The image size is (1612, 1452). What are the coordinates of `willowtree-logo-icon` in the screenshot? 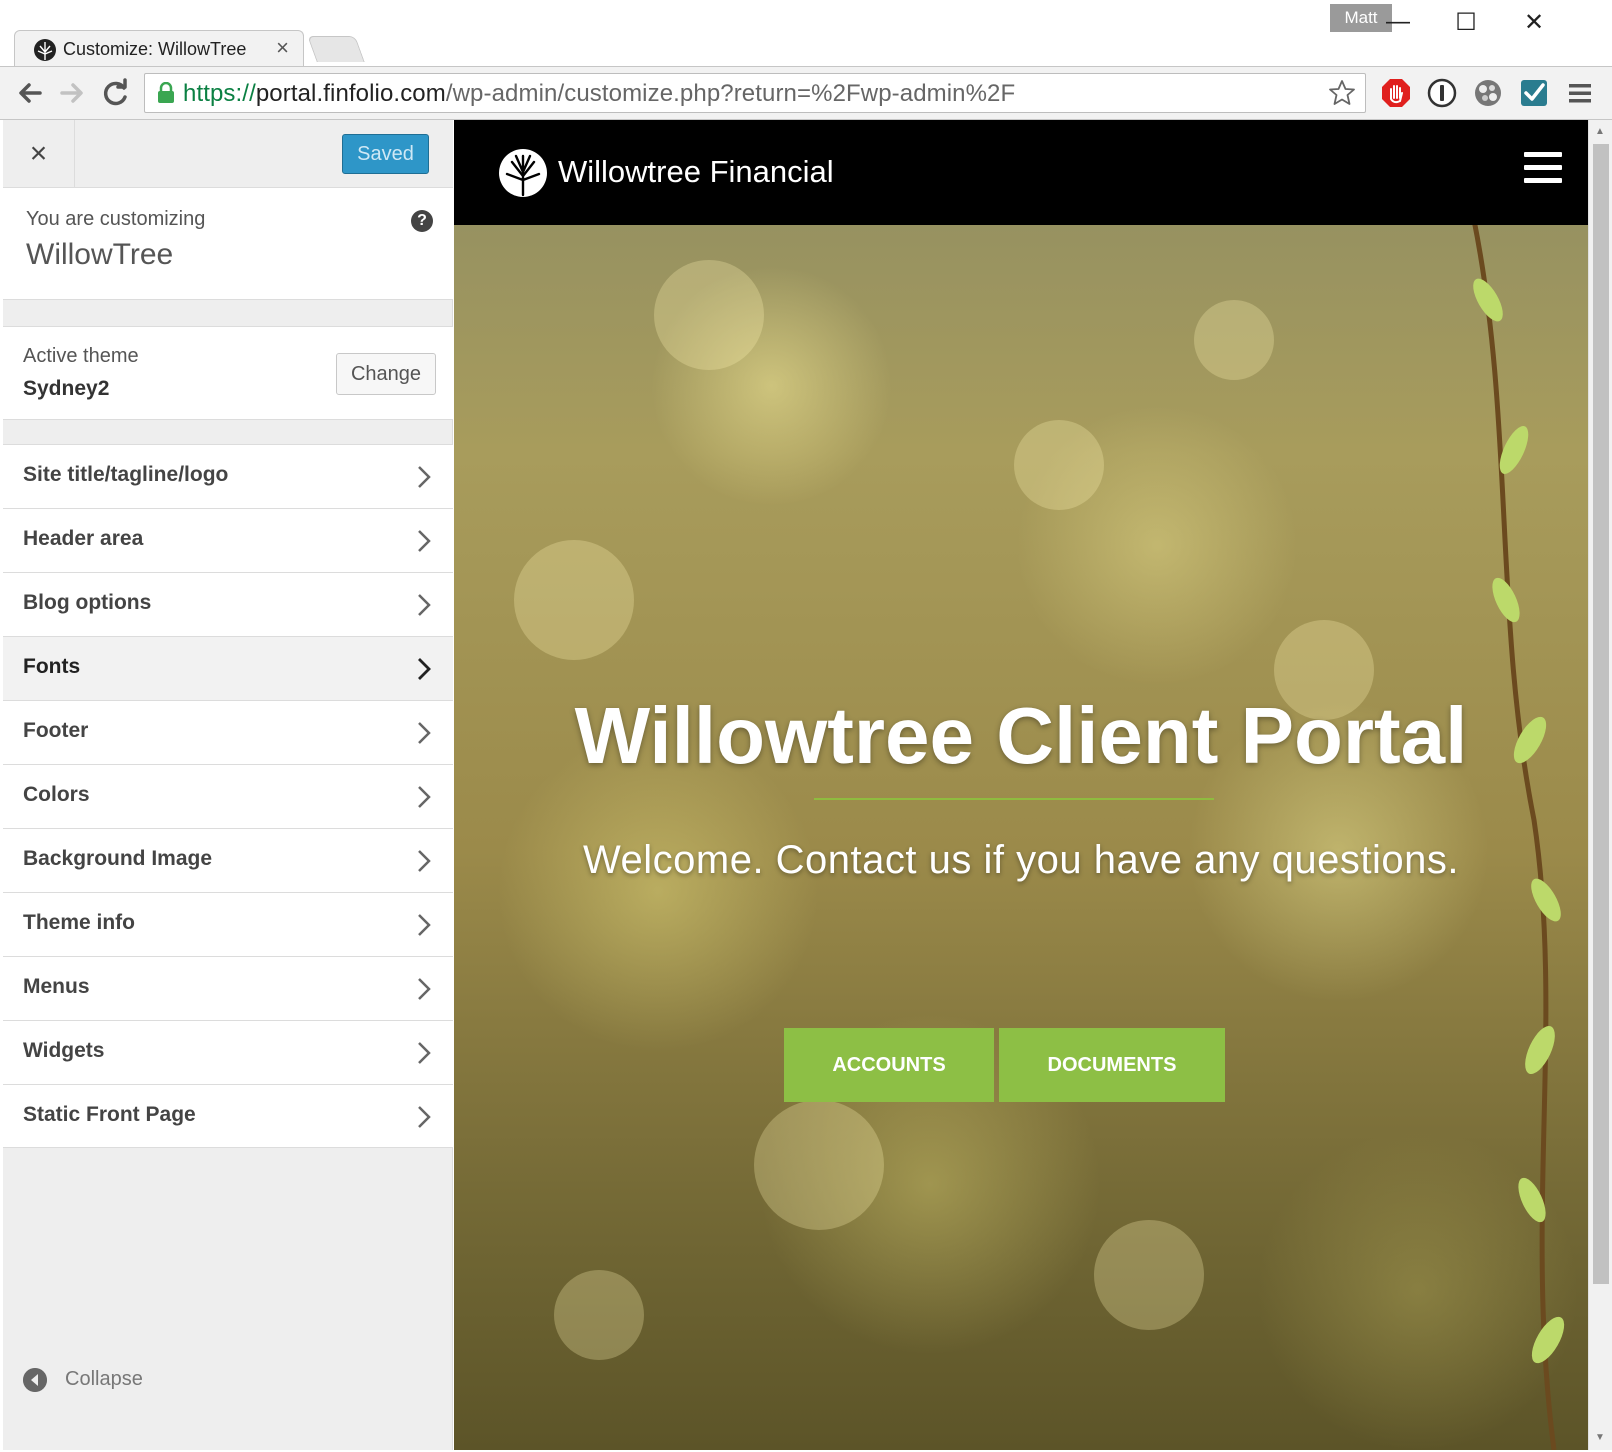 It's located at (523, 173).